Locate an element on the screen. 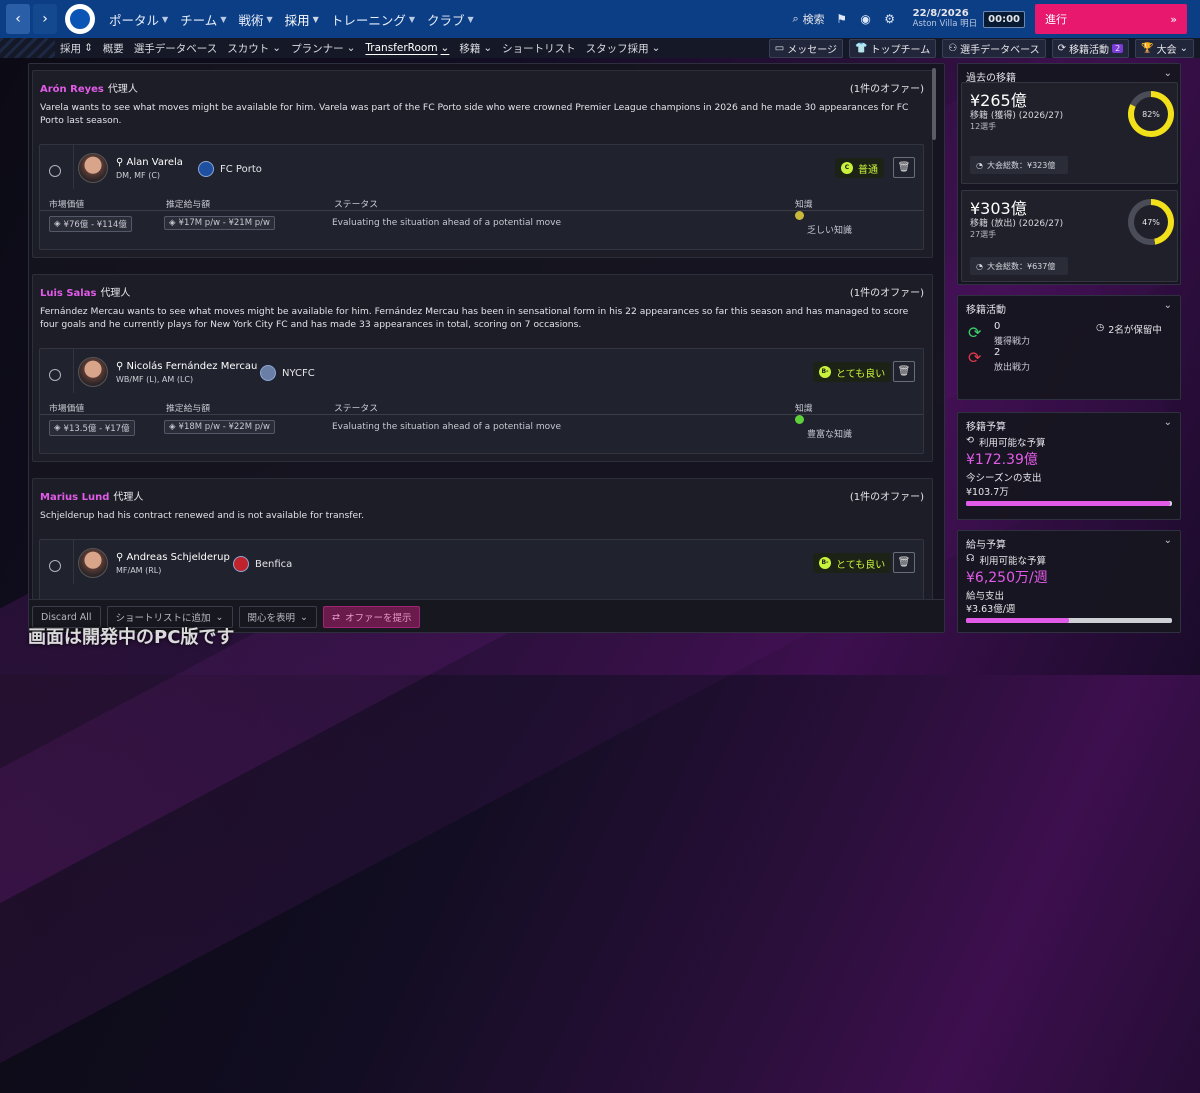 This screenshot has width=1200, height=1093. gear-icon: ⚙ is located at coordinates (890, 19).